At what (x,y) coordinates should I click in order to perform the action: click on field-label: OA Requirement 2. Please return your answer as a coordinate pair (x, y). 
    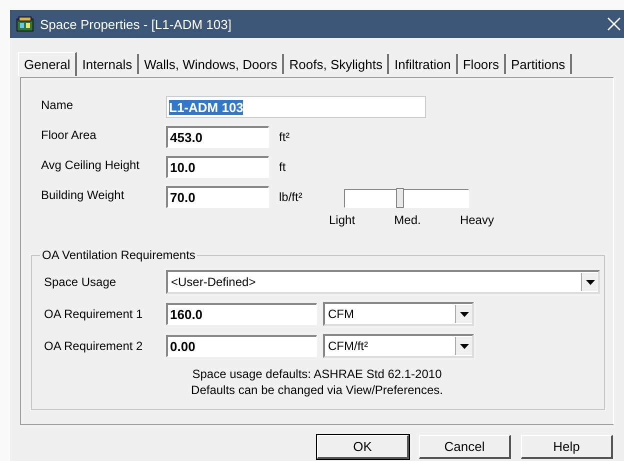
    Looking at the image, I should click on (94, 346).